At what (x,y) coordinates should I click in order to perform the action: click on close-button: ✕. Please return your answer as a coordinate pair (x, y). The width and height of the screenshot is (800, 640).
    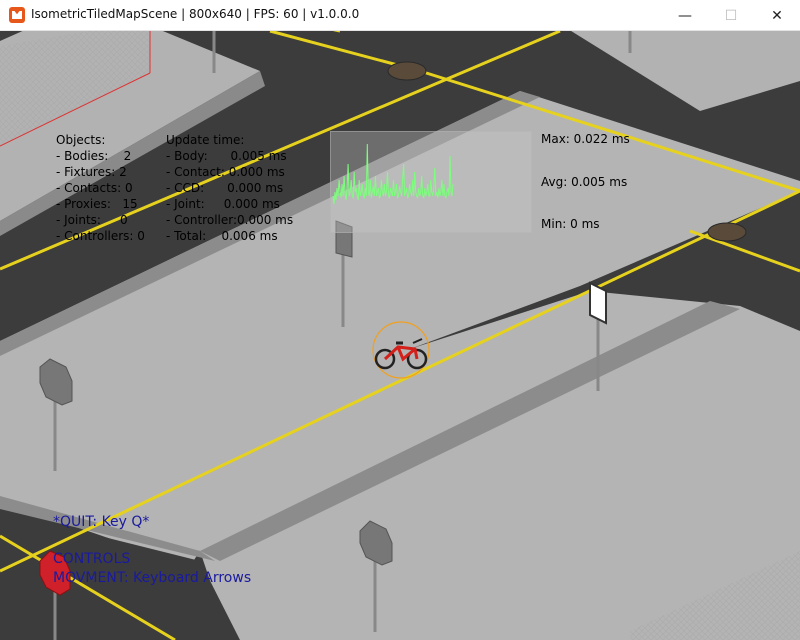
    Looking at the image, I should click on (777, 15).